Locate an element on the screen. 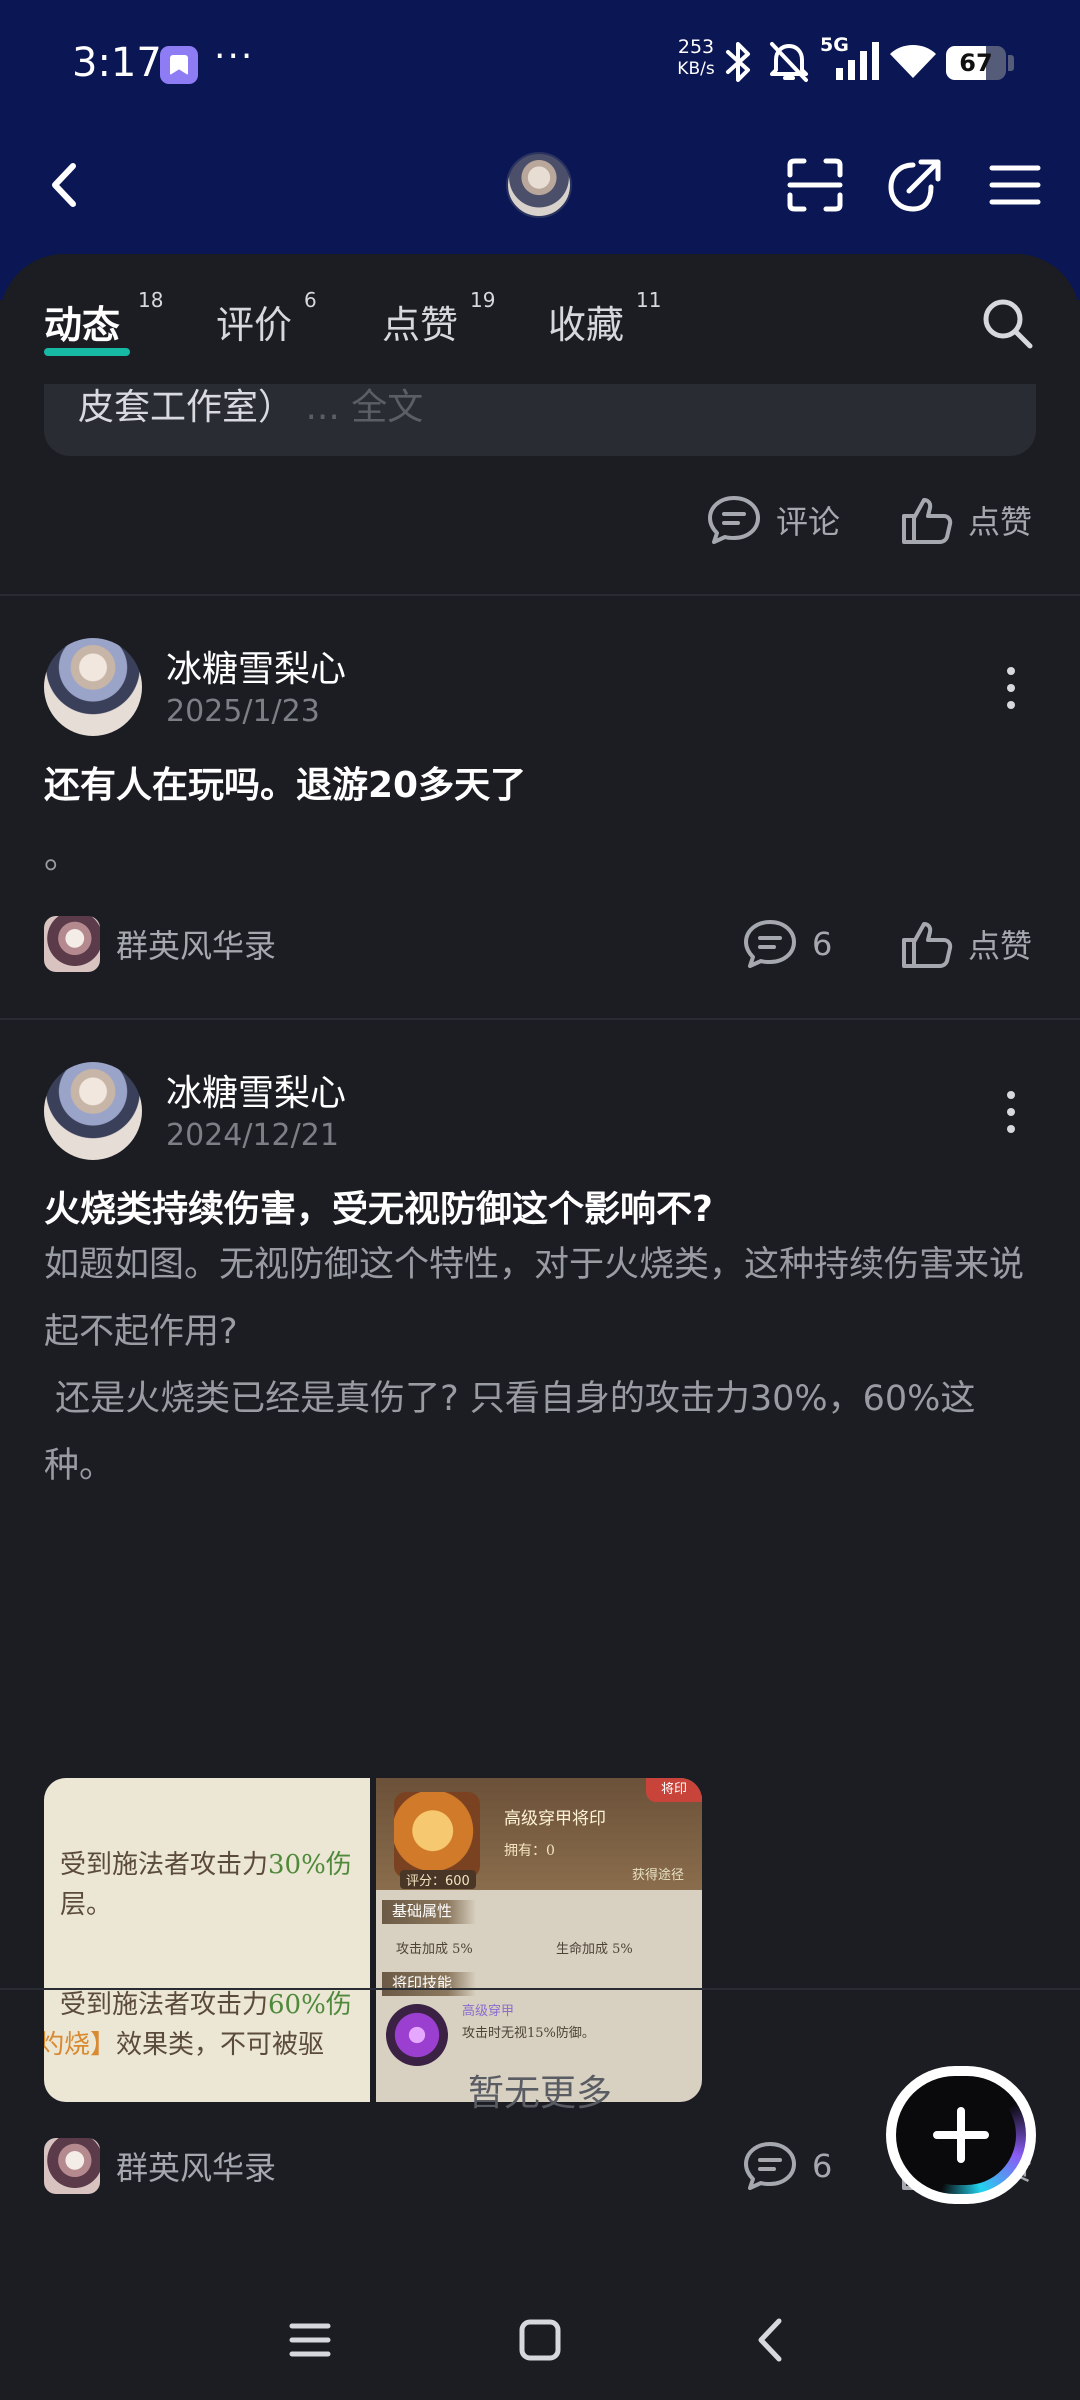 The height and width of the screenshot is (2400, 1080). bluetooth-icon is located at coordinates (738, 62).